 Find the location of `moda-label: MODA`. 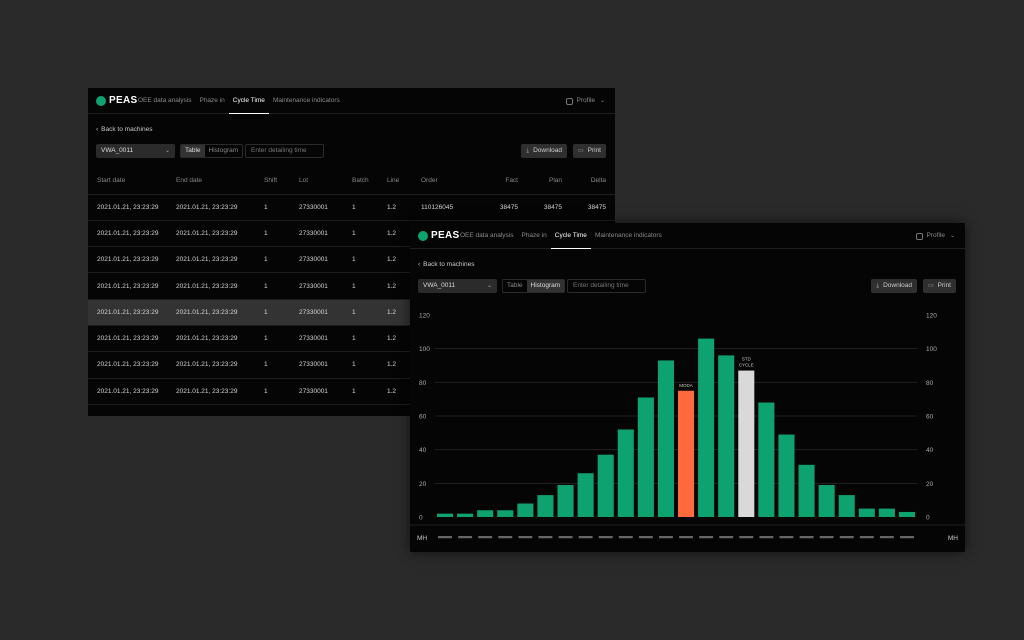

moda-label: MODA is located at coordinates (686, 385).